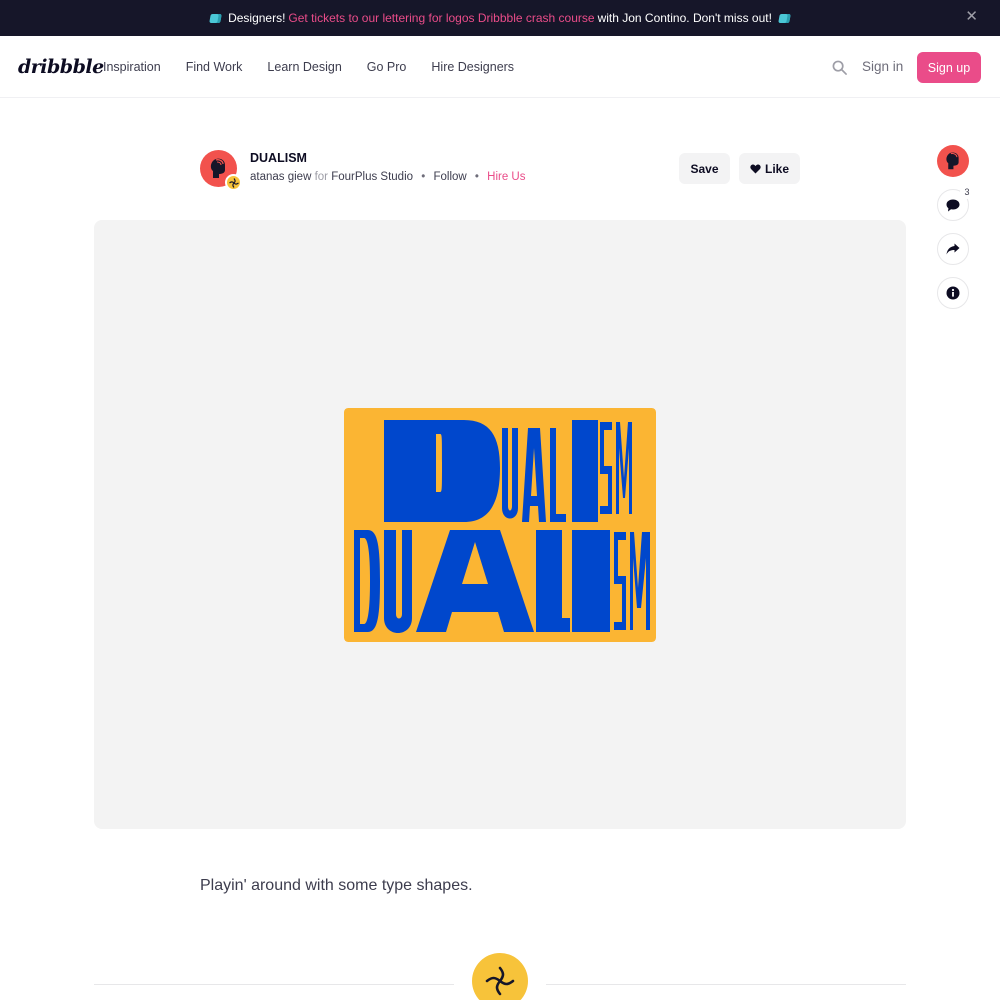 This screenshot has width=1000, height=1000. Describe the element at coordinates (684, 18) in the screenshot. I see `banner-suffix: with Jon Contino. Don't miss out!` at that location.